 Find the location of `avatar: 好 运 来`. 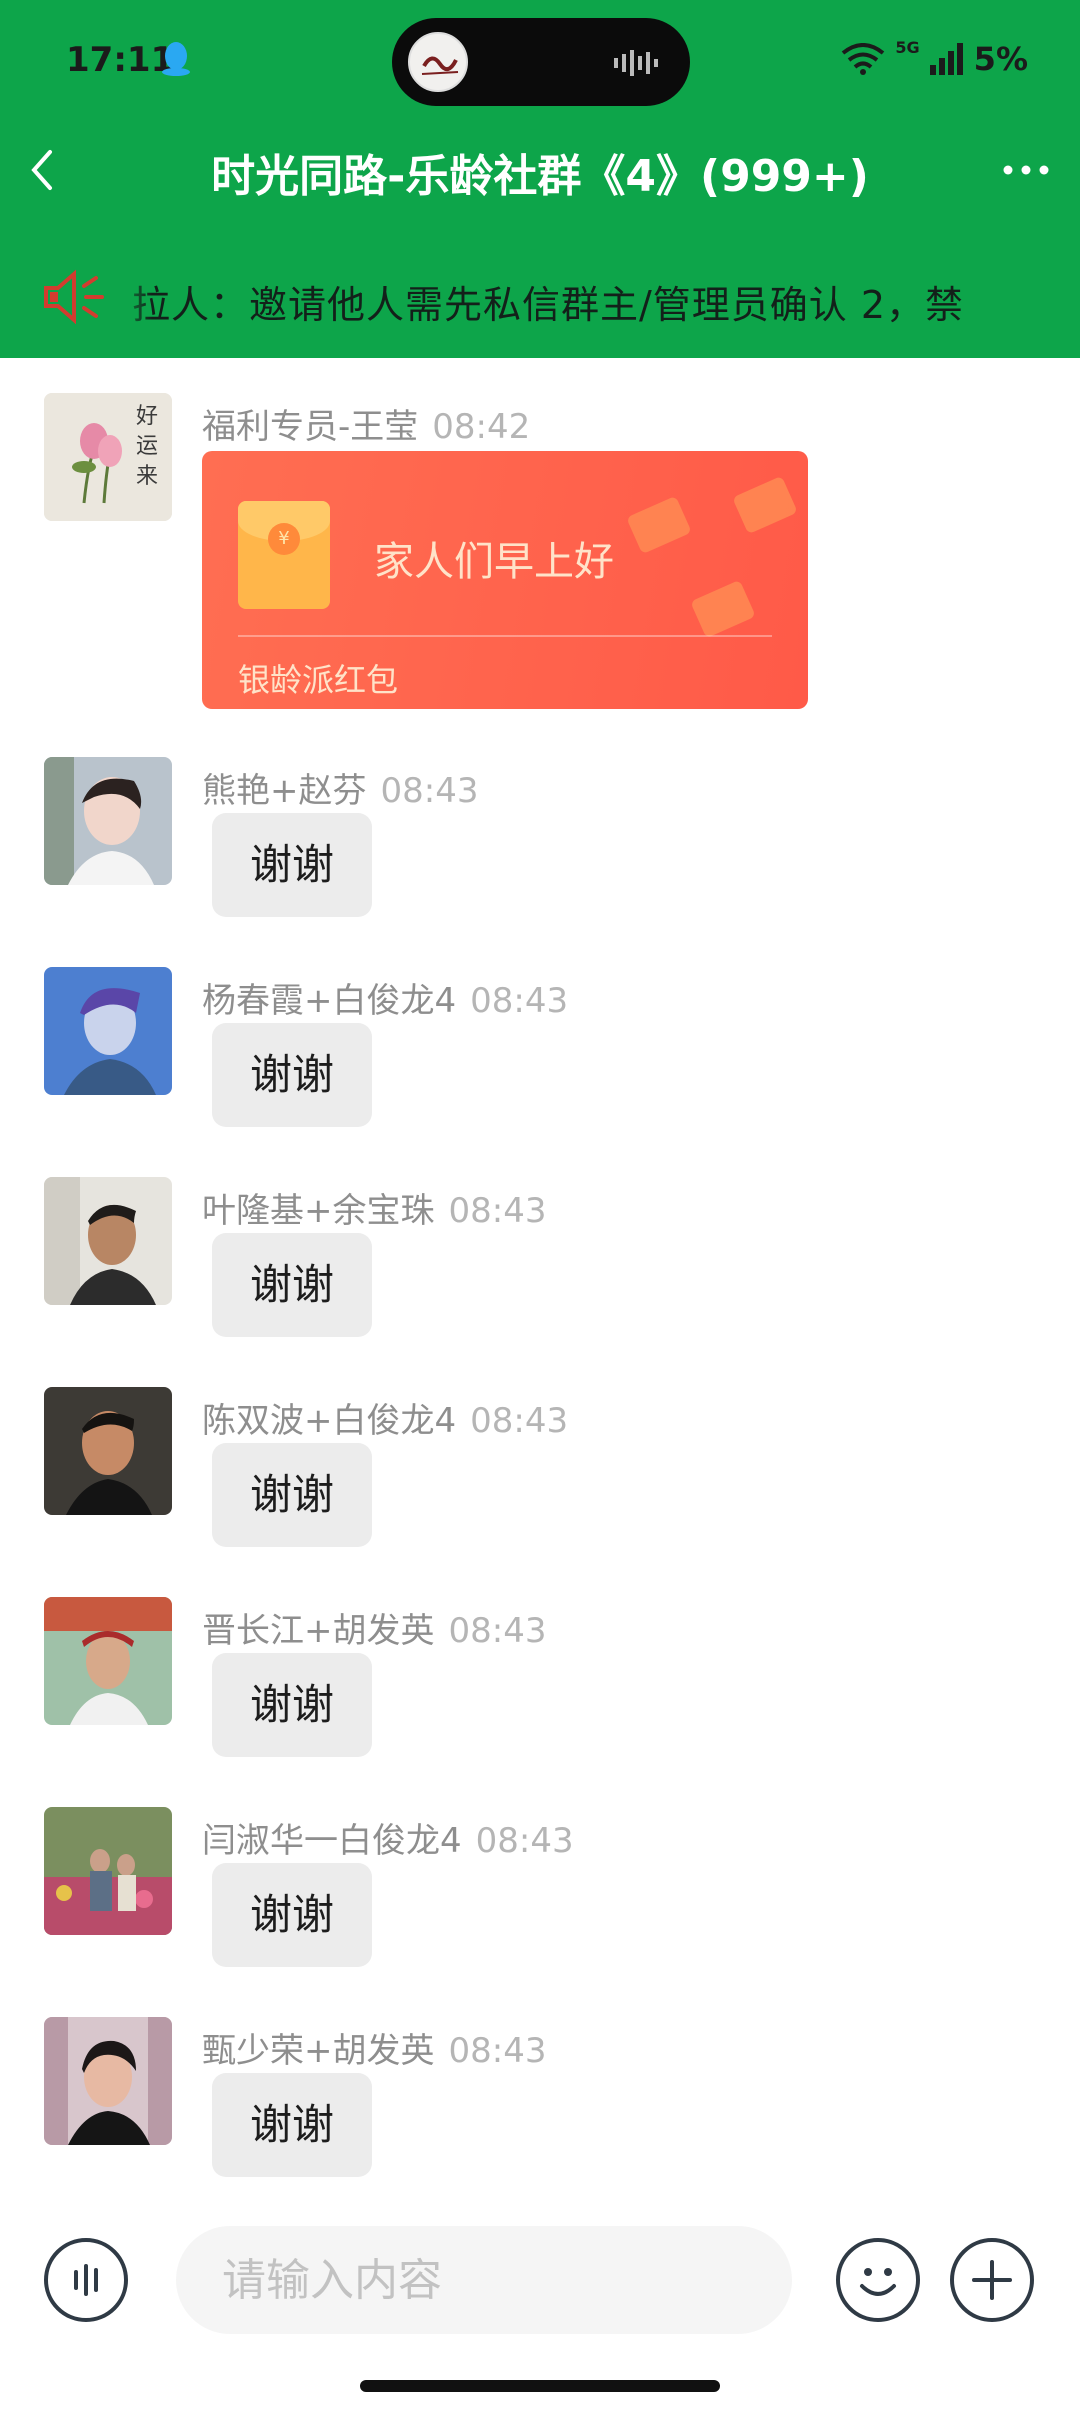

avatar: 好 运 来 is located at coordinates (108, 457).